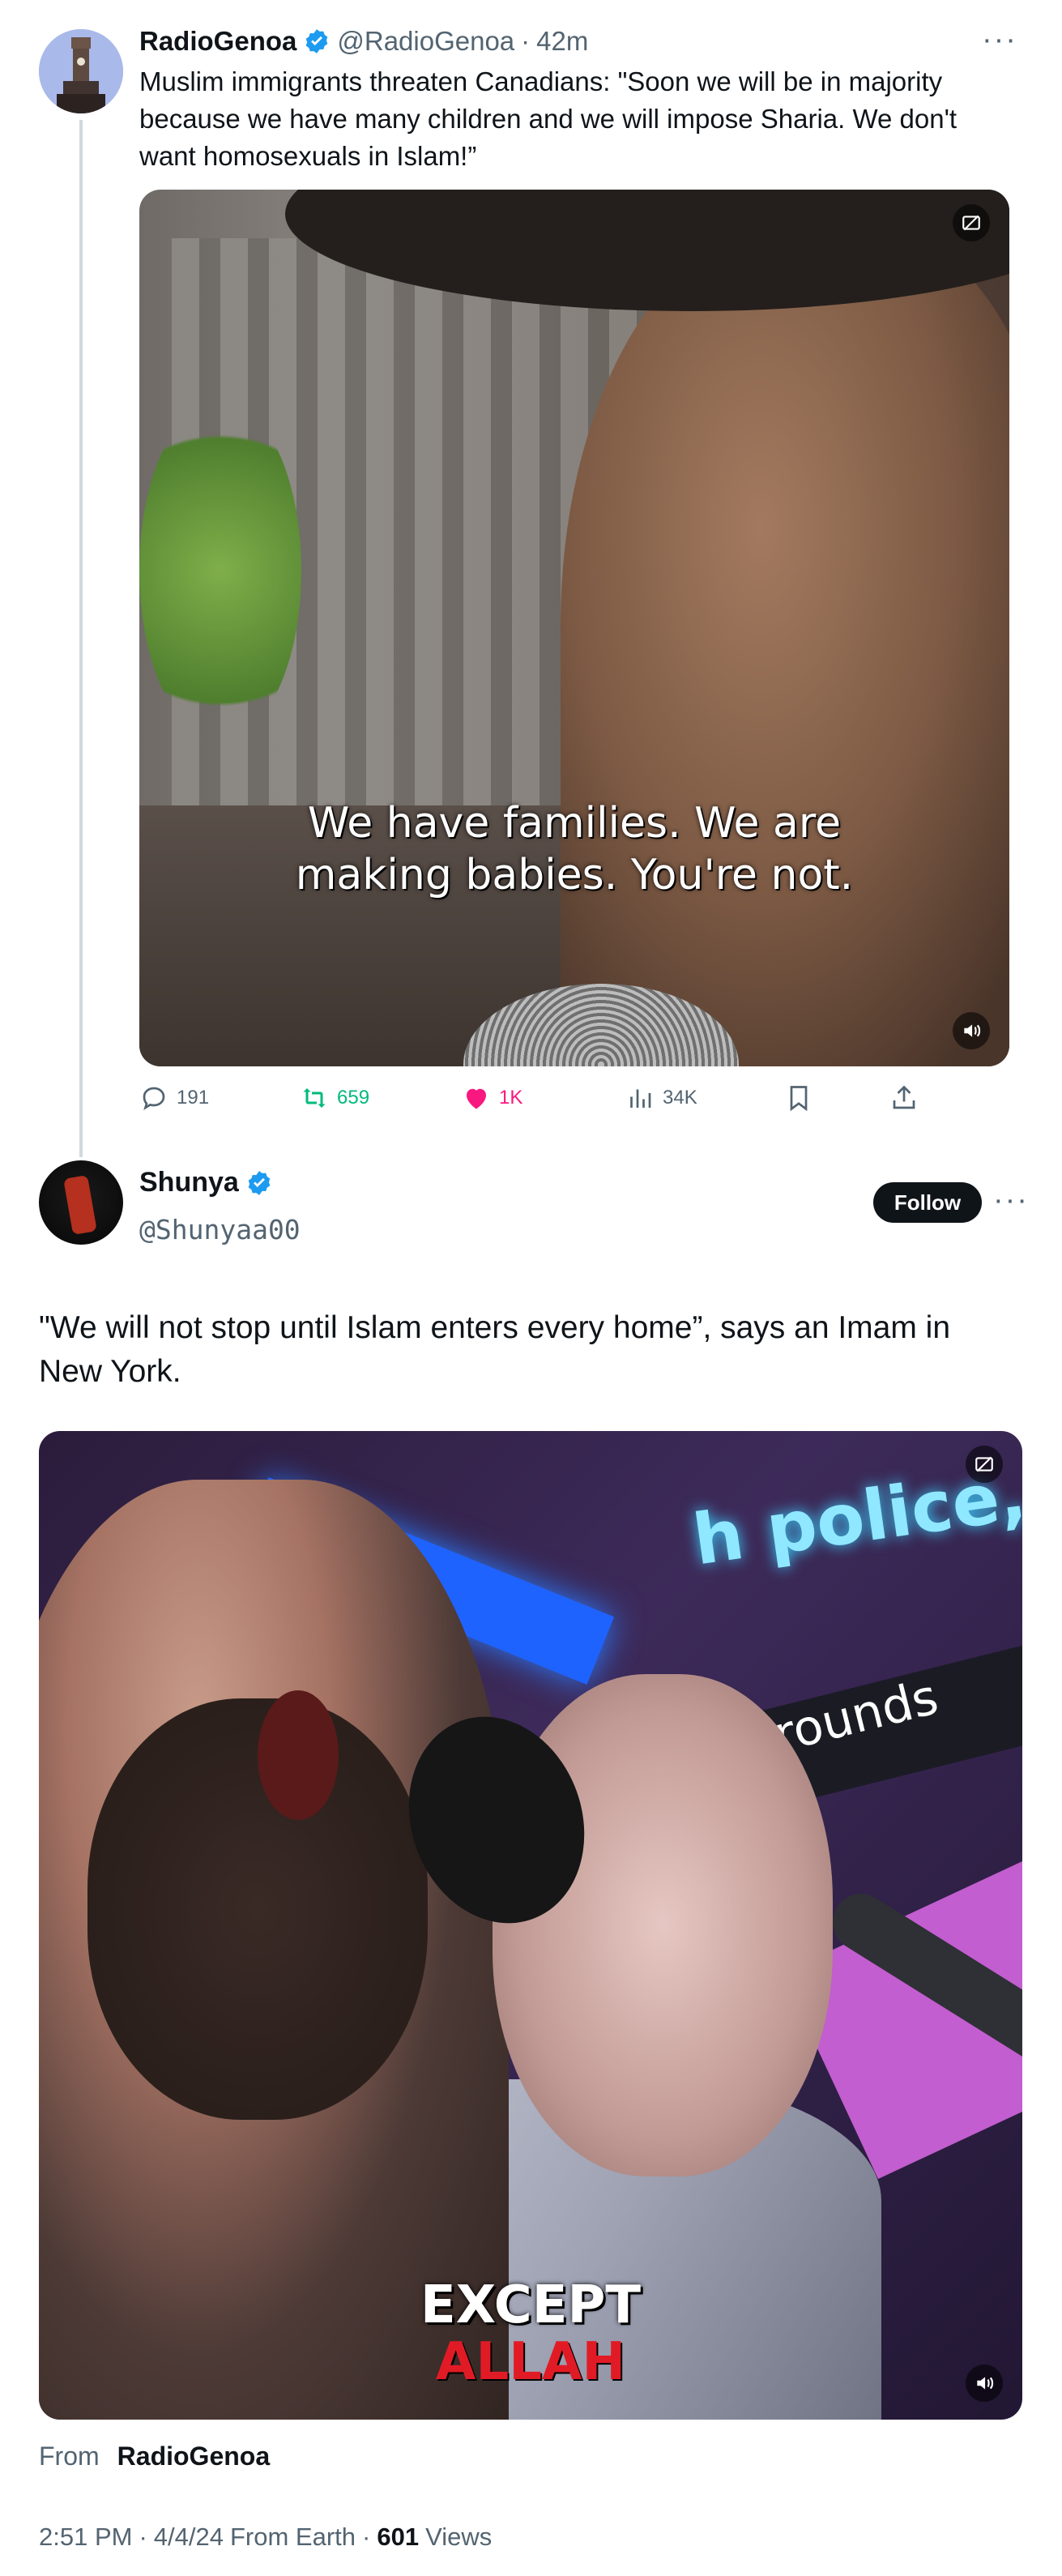 The image size is (1062, 2576). What do you see at coordinates (661, 1098) in the screenshot?
I see `views-button: 34K` at bounding box center [661, 1098].